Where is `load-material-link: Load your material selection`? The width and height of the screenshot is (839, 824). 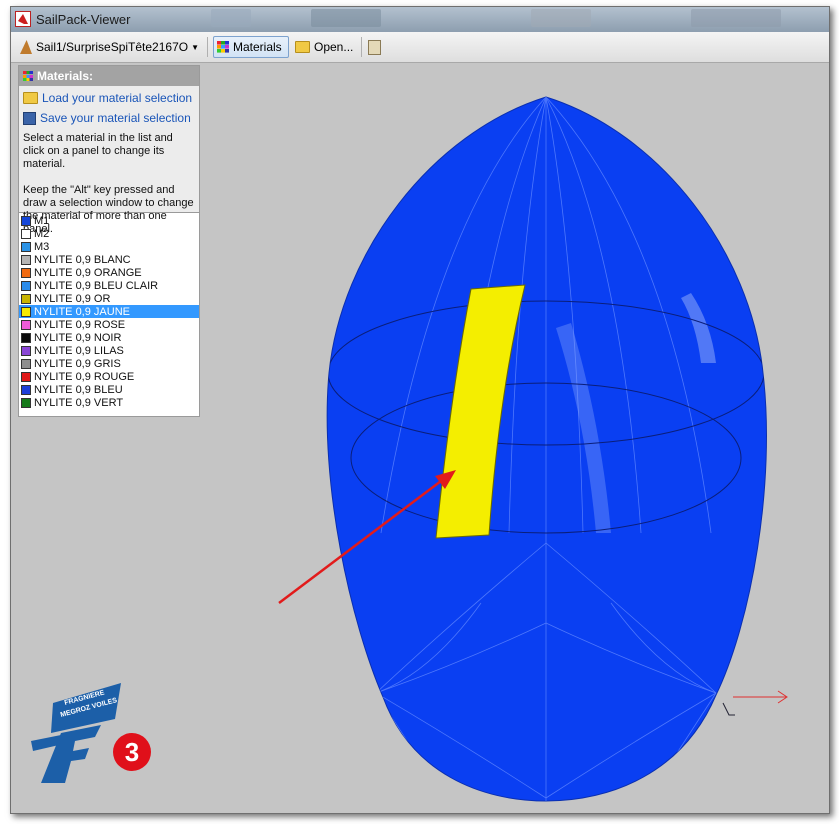 load-material-link: Load your material selection is located at coordinates (109, 98).